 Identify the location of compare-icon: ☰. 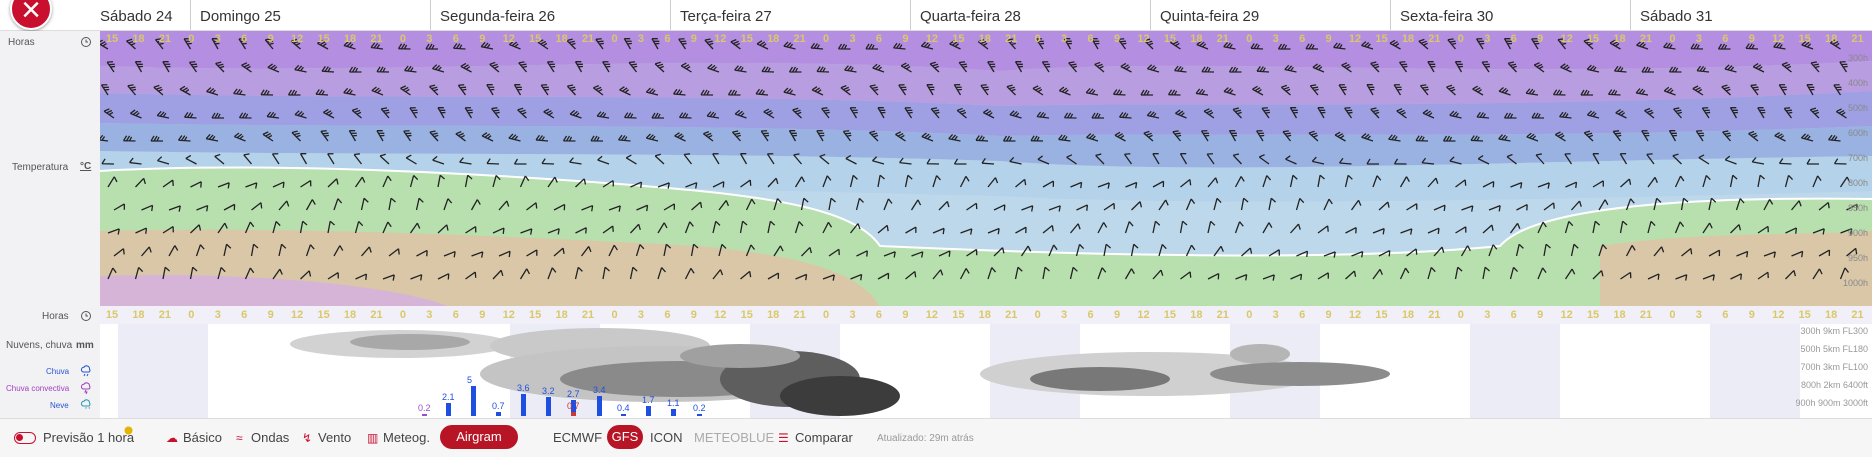
(783, 438).